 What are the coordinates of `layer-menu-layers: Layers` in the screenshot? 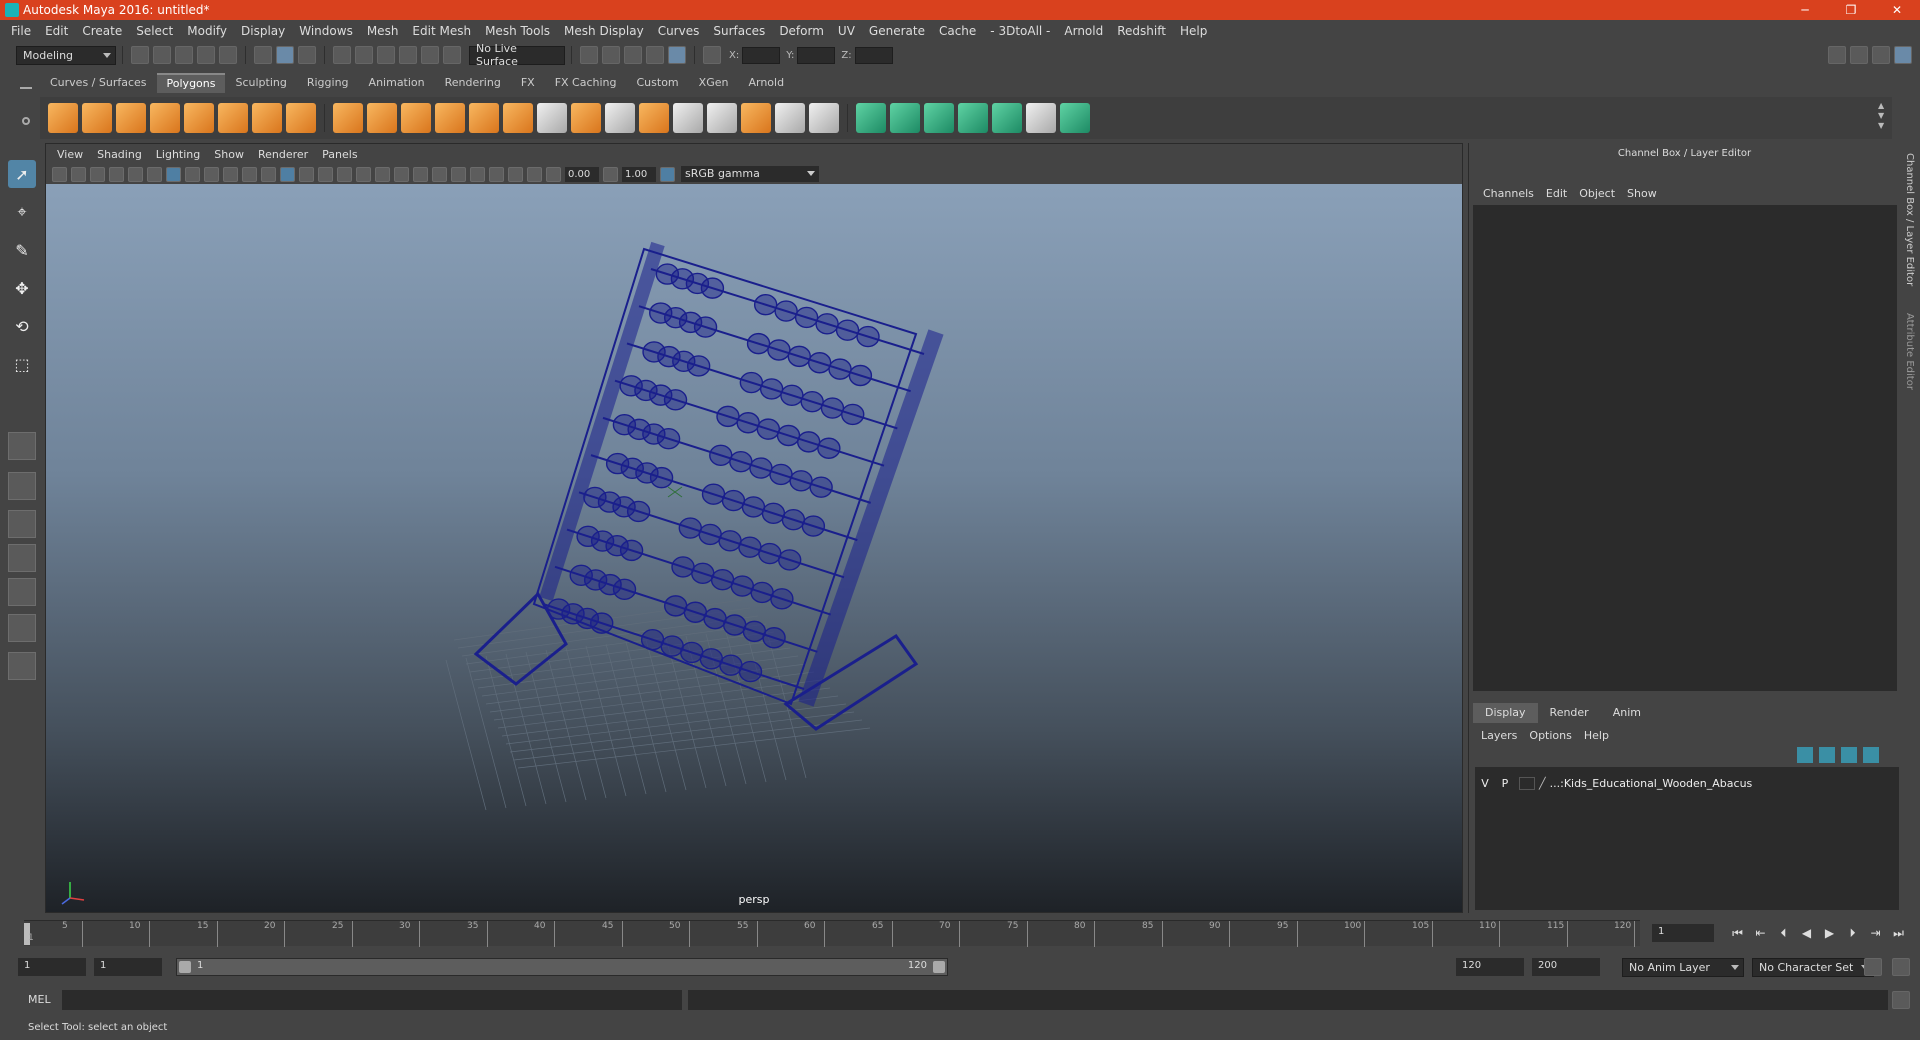 It's located at (1499, 735).